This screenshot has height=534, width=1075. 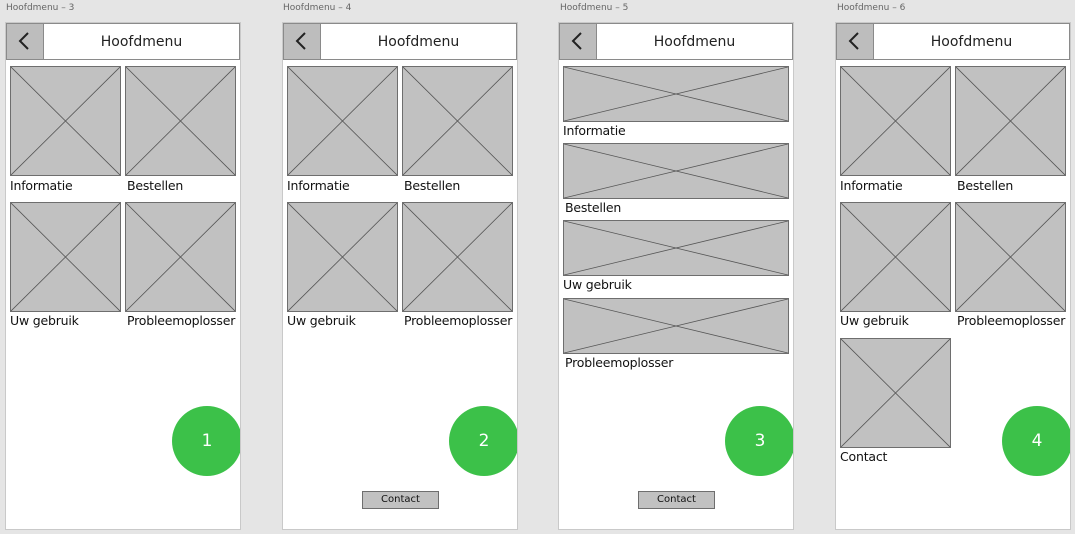 What do you see at coordinates (206, 441) in the screenshot?
I see `step-badge: 1` at bounding box center [206, 441].